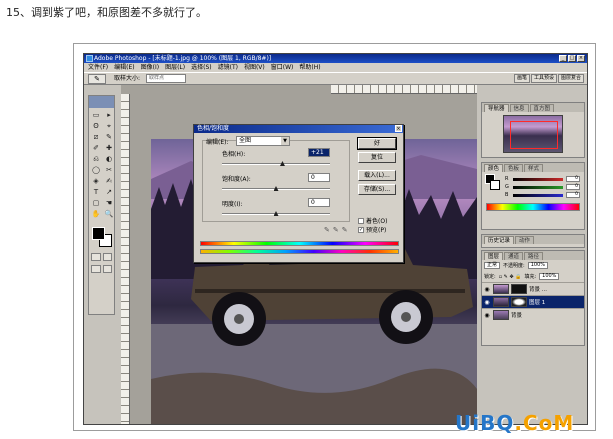 The image size is (613, 439). I want to click on tool-grid: ▭ ▸ ʘ ⌖ ⧄ ✎ ✐ ✚ ⎌ ◐ ◯ ✂ ◈ ✍ T ↗ ▢ ☚ ✋ 🔍, so click(101, 164).